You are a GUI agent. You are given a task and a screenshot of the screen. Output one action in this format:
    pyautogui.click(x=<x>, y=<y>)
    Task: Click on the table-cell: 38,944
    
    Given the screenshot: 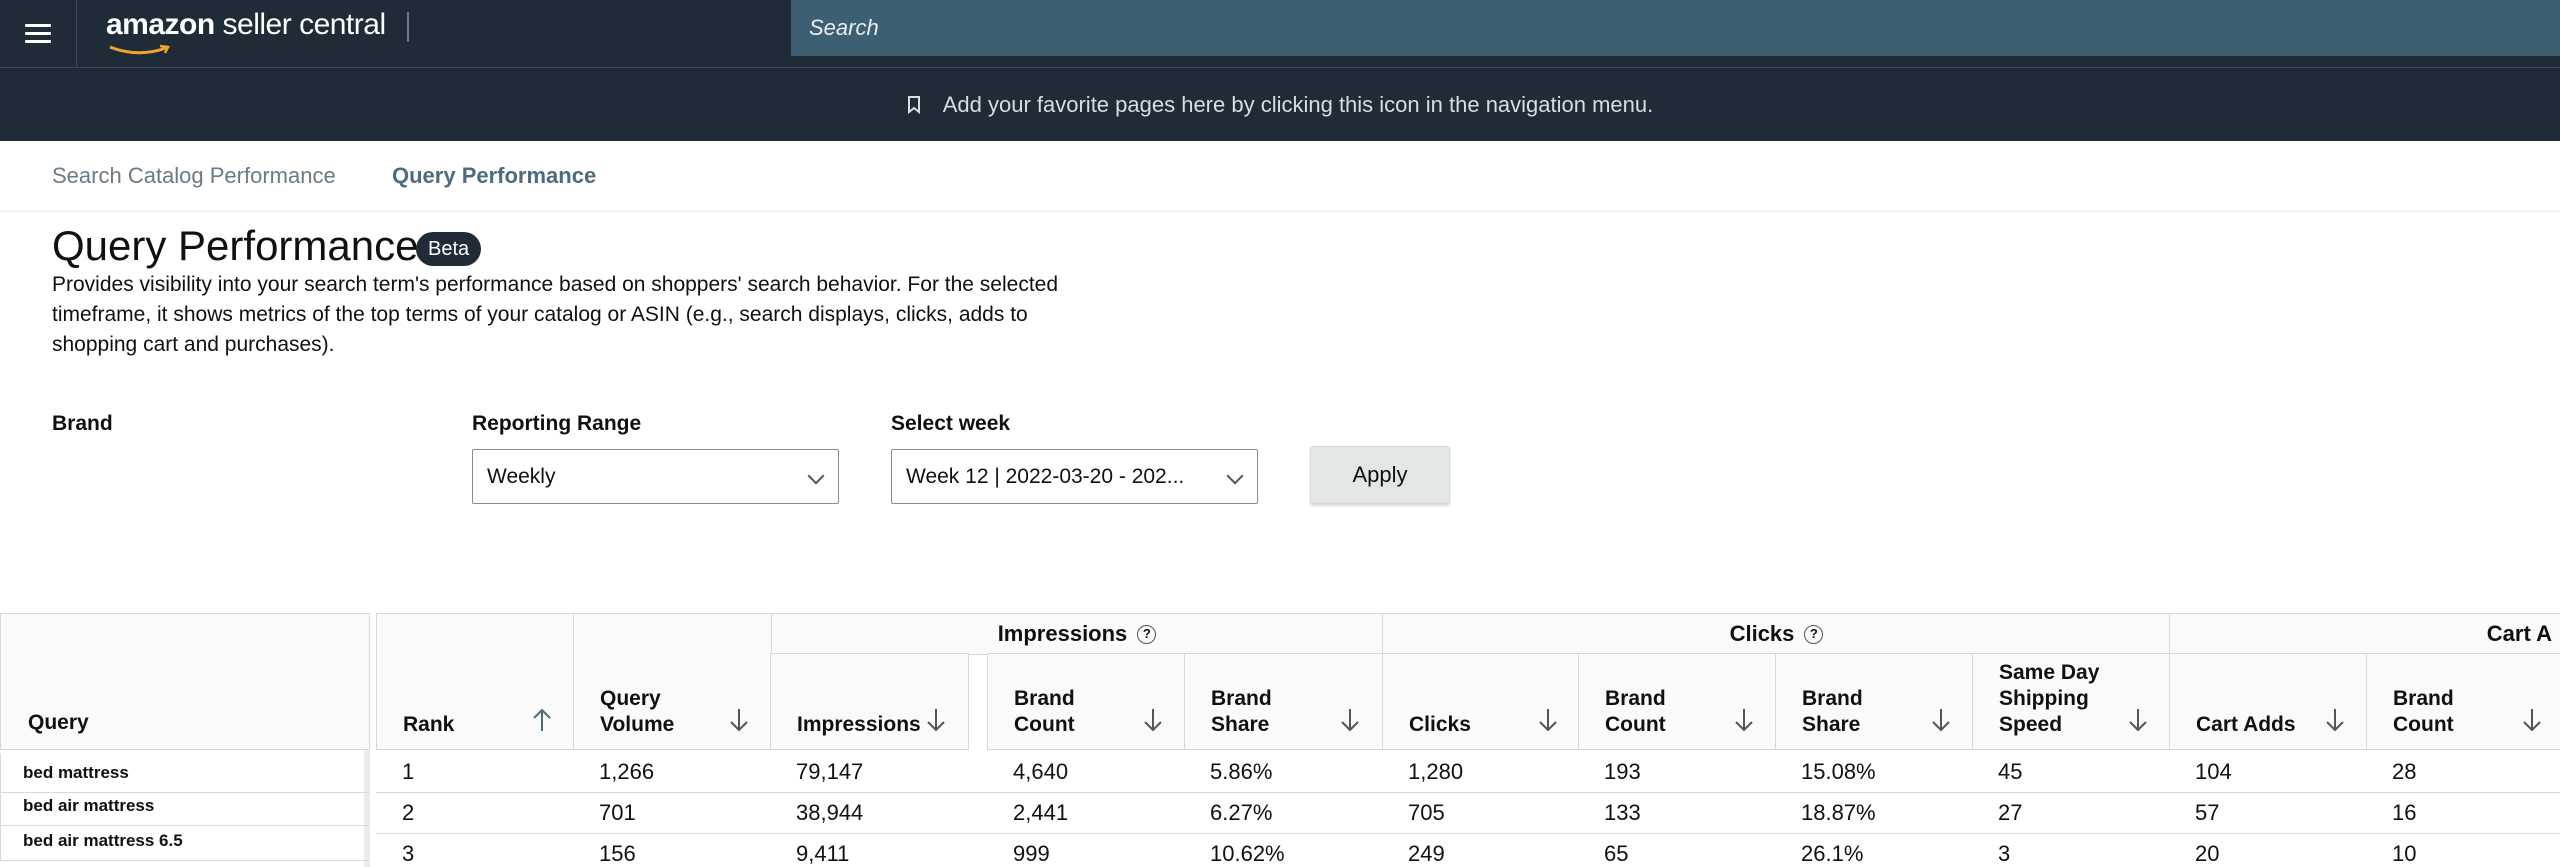 What is the action you would take?
    pyautogui.click(x=830, y=812)
    